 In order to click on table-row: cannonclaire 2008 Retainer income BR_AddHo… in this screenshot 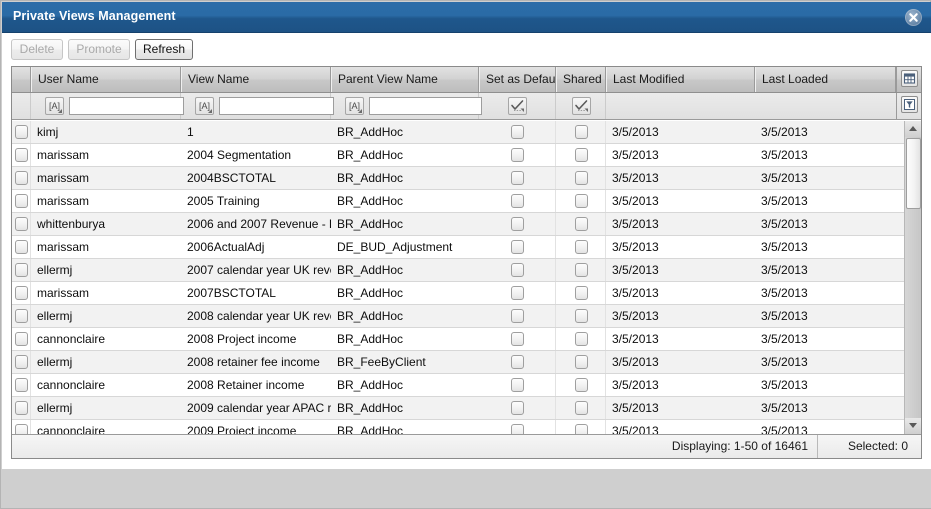, I will do `click(458, 385)`.